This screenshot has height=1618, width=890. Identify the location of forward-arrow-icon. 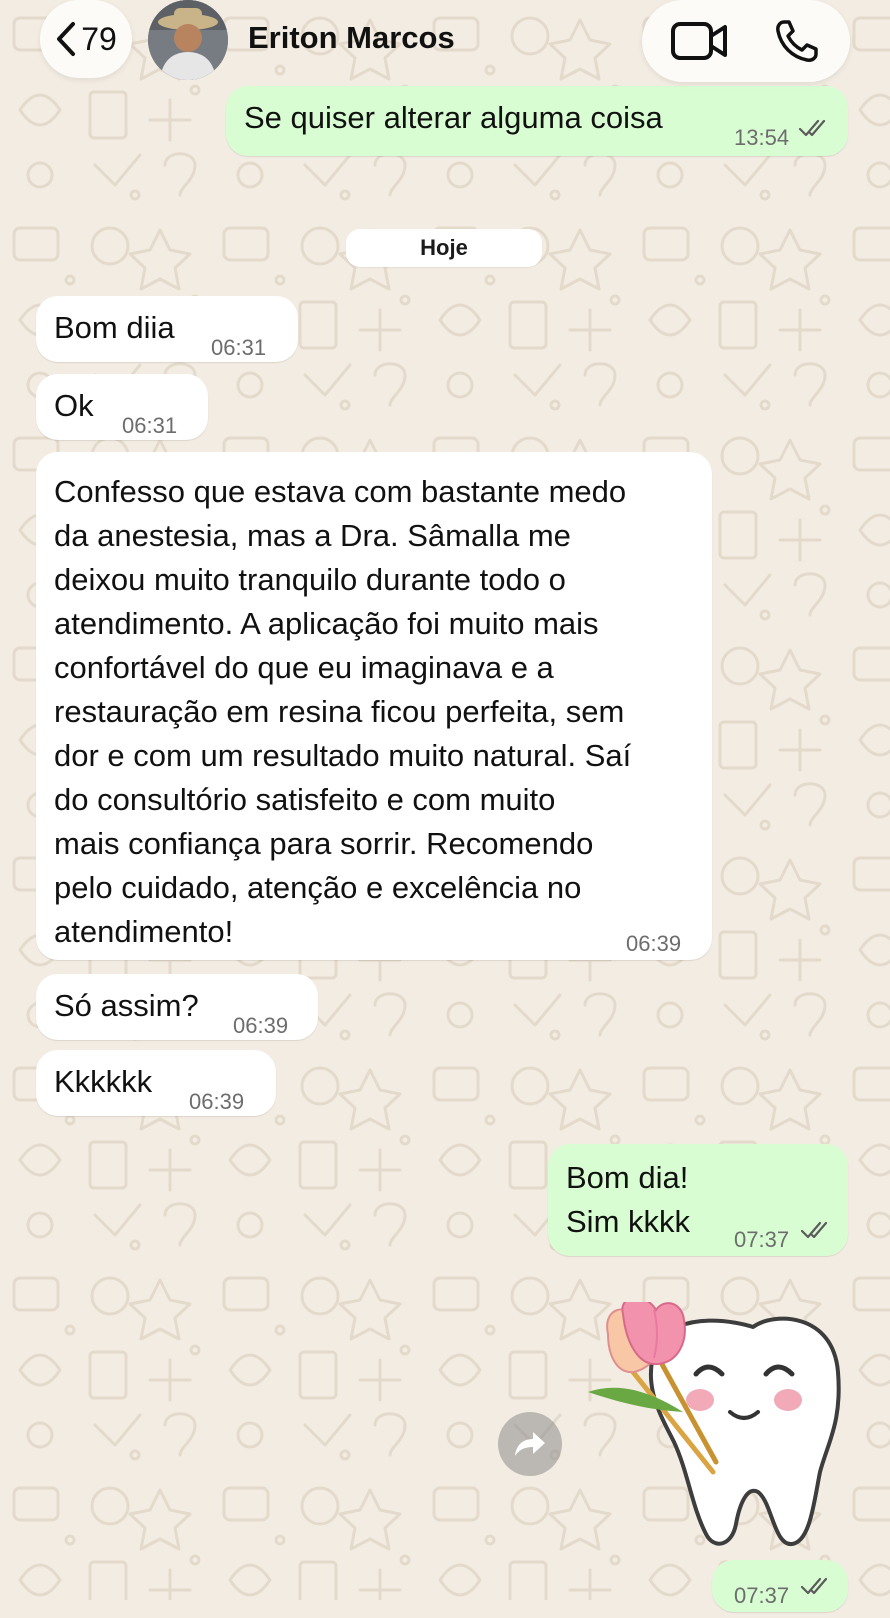
(530, 1444).